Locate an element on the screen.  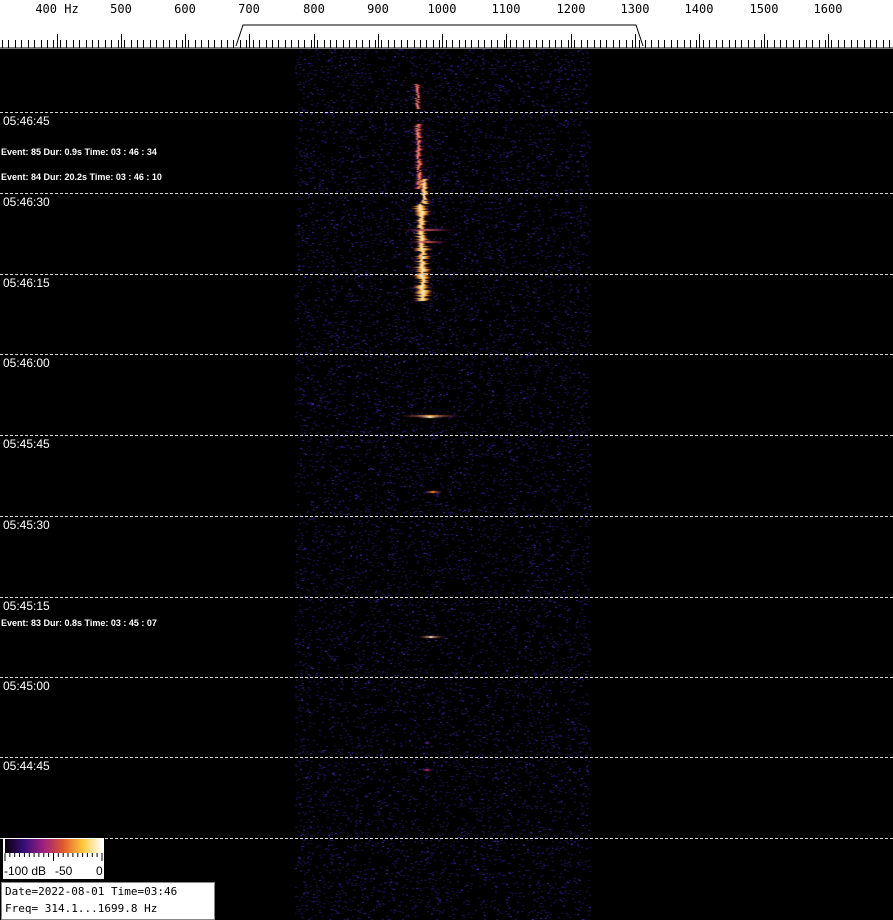
color-scale-gradient is located at coordinates (53, 846).